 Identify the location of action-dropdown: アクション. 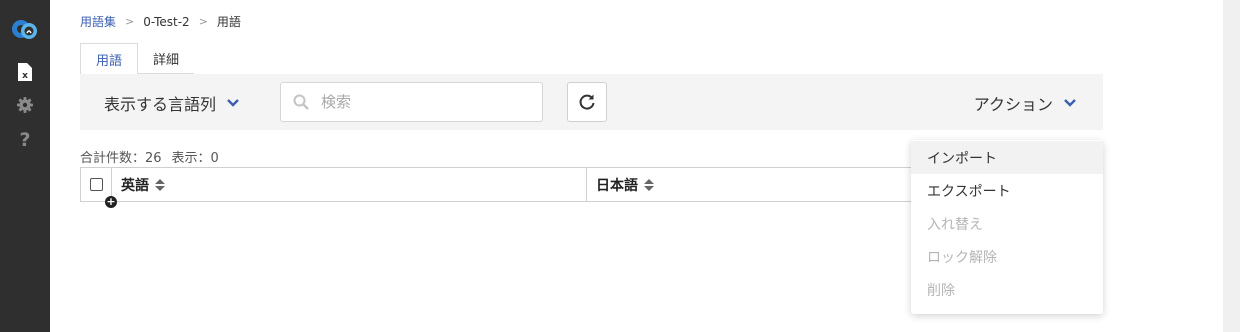
(1025, 103).